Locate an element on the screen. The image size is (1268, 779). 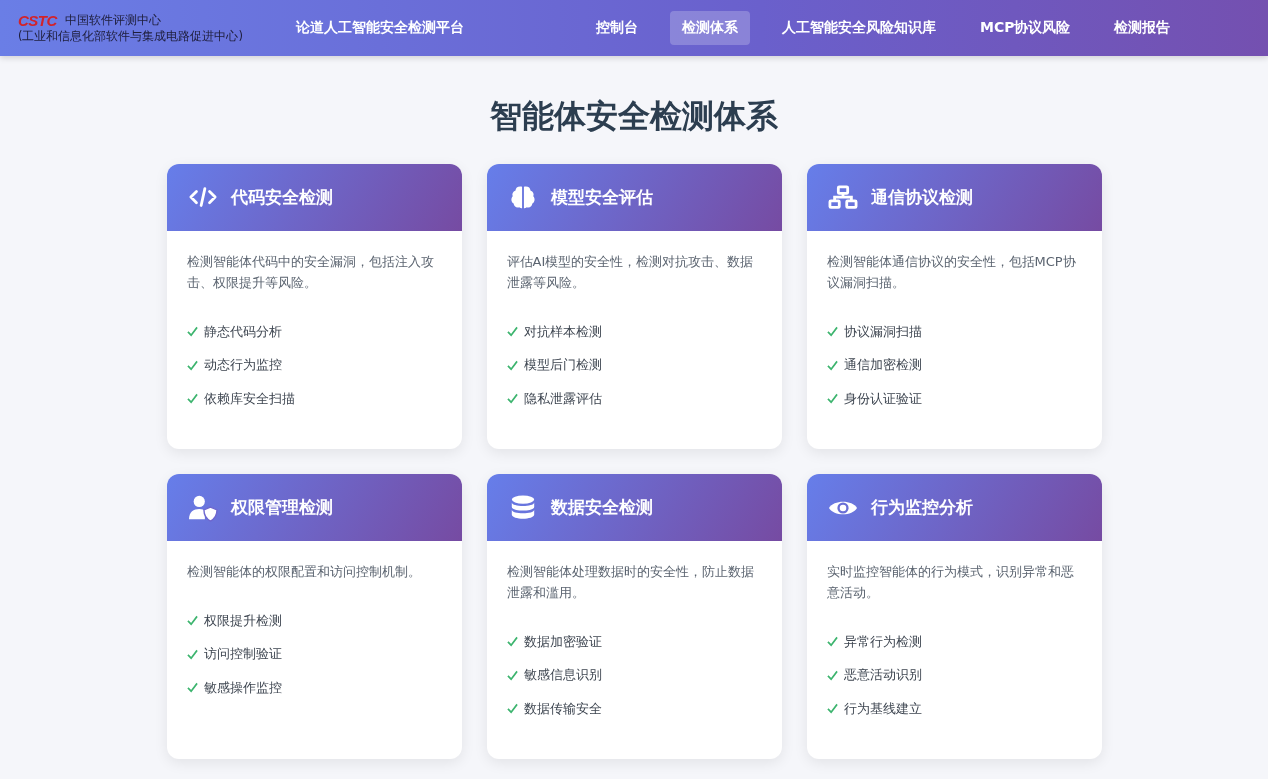
card-title: 代码安全检测 is located at coordinates (281, 197).